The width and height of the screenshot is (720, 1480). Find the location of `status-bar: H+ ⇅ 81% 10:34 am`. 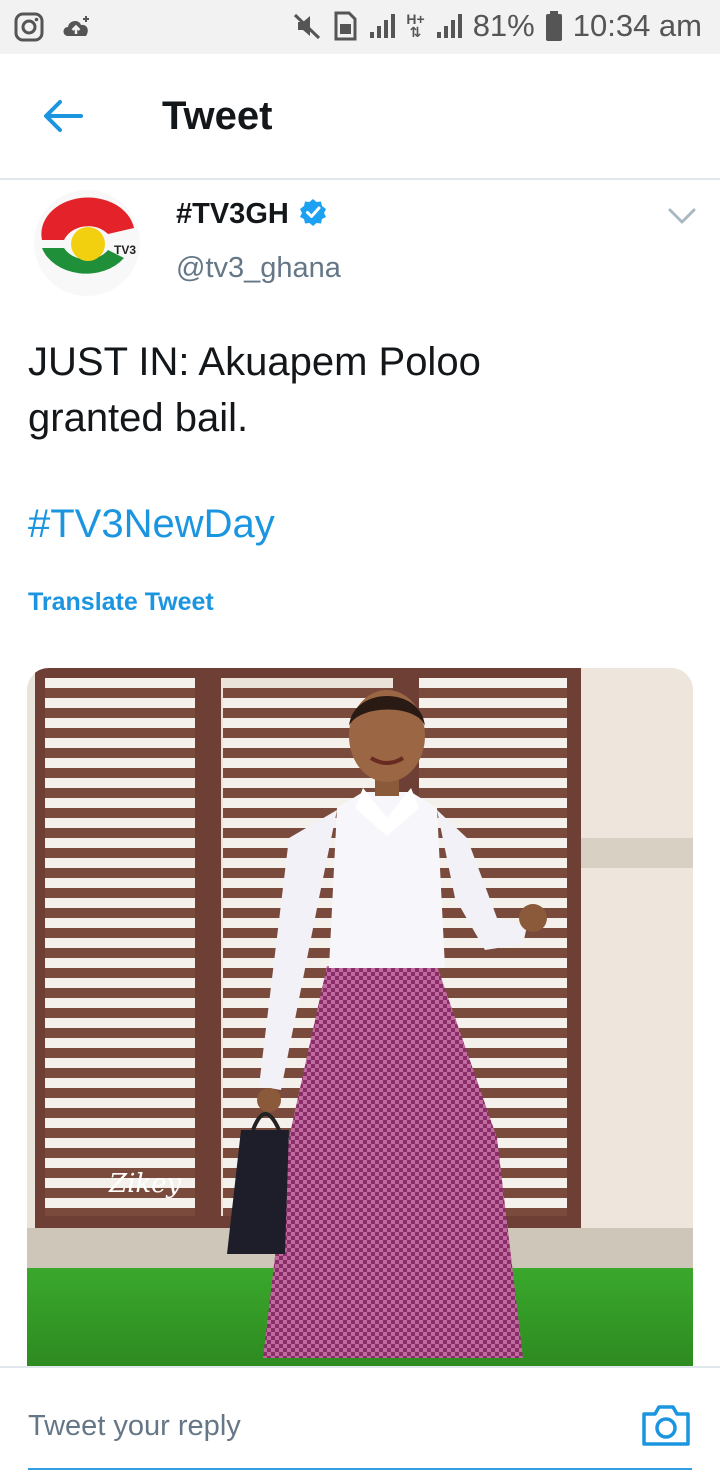

status-bar: H+ ⇅ 81% 10:34 am is located at coordinates (360, 27).